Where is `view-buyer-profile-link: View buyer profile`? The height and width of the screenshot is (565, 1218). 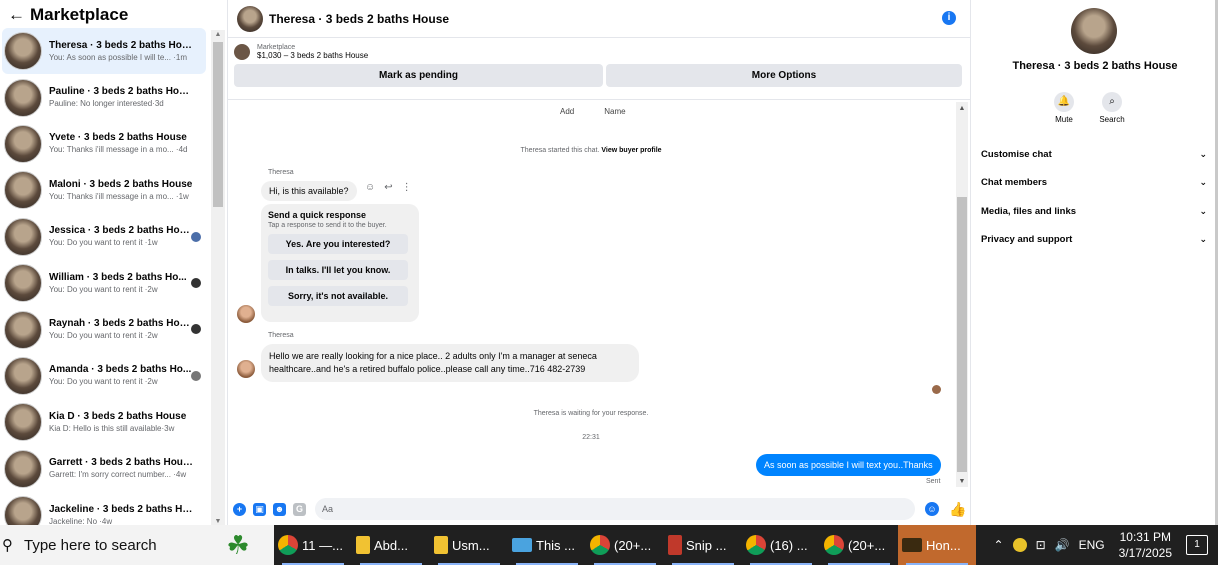
view-buyer-profile-link: View buyer profile is located at coordinates (631, 150).